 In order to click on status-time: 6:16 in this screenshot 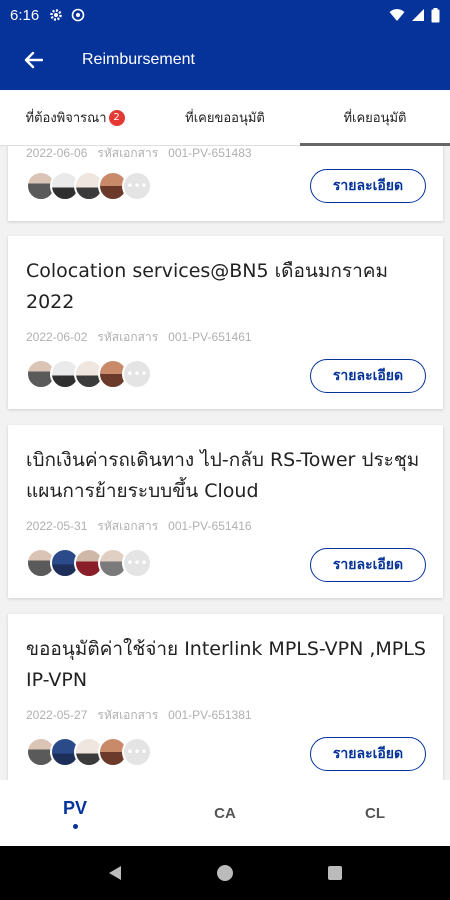, I will do `click(25, 15)`.